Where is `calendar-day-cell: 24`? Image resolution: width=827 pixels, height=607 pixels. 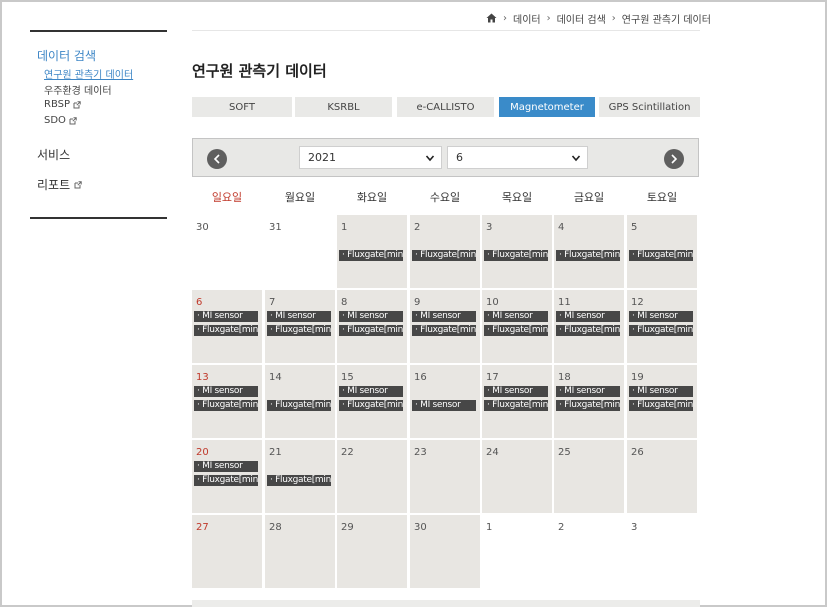 calendar-day-cell: 24 is located at coordinates (517, 476).